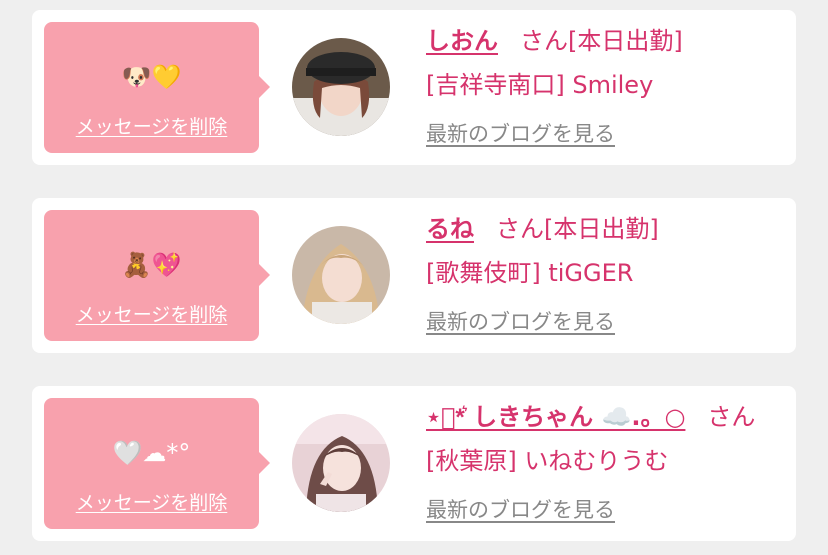 This screenshot has width=828, height=555. Describe the element at coordinates (555, 417) in the screenshot. I see `cast-name-link: ⋆͛*͛ しきちゃん ☁️.。○` at that location.